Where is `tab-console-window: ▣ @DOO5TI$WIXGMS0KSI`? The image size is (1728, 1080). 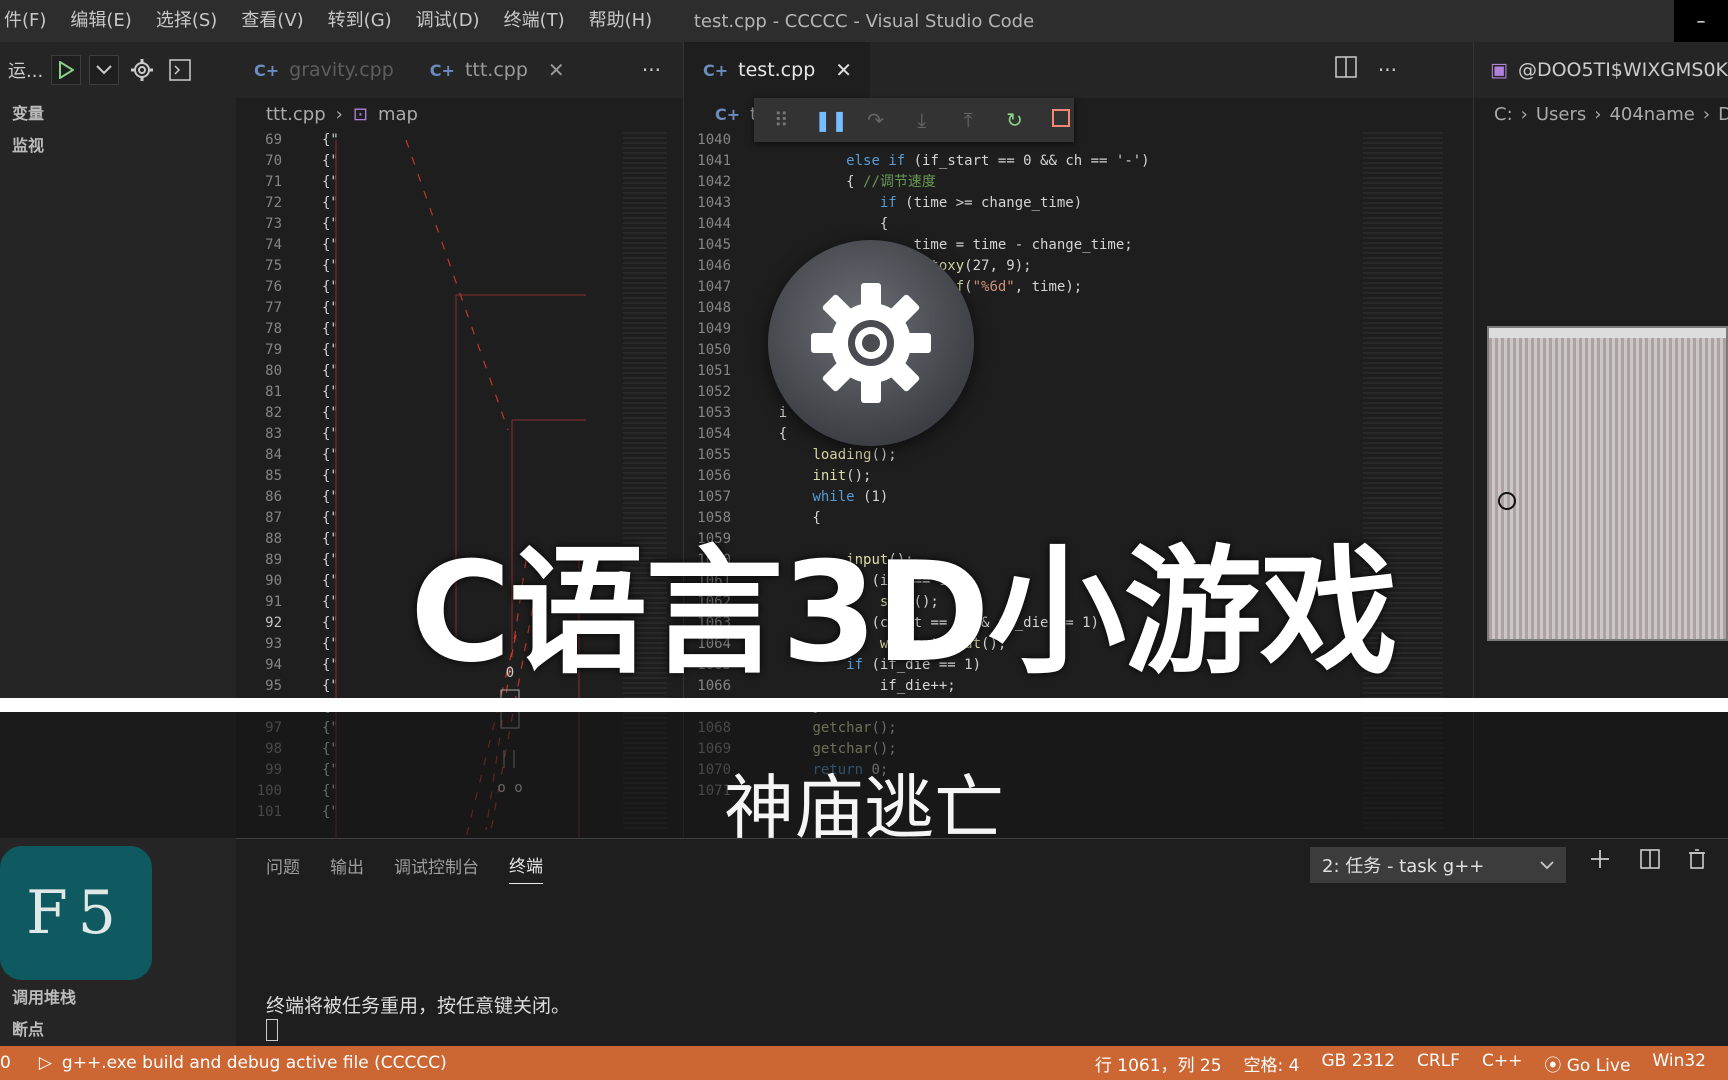 tab-console-window: ▣ @DOO5TI$WIXGMS0KSI is located at coordinates (1601, 70).